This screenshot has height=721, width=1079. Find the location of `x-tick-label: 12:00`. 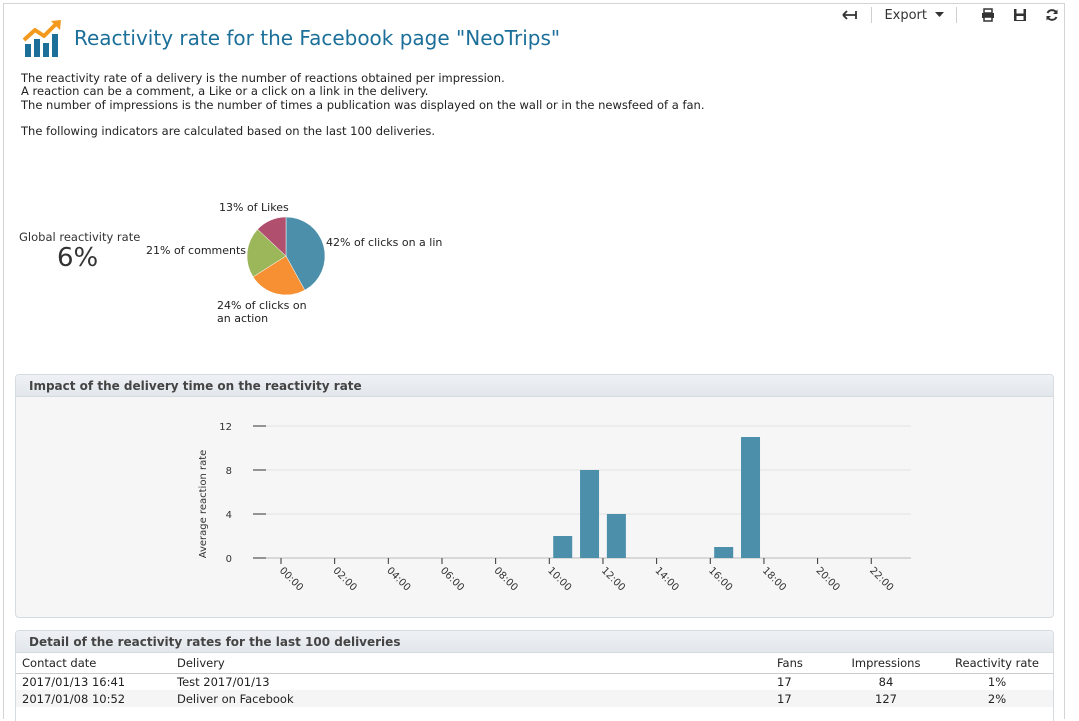

x-tick-label: 12:00 is located at coordinates (613, 579).